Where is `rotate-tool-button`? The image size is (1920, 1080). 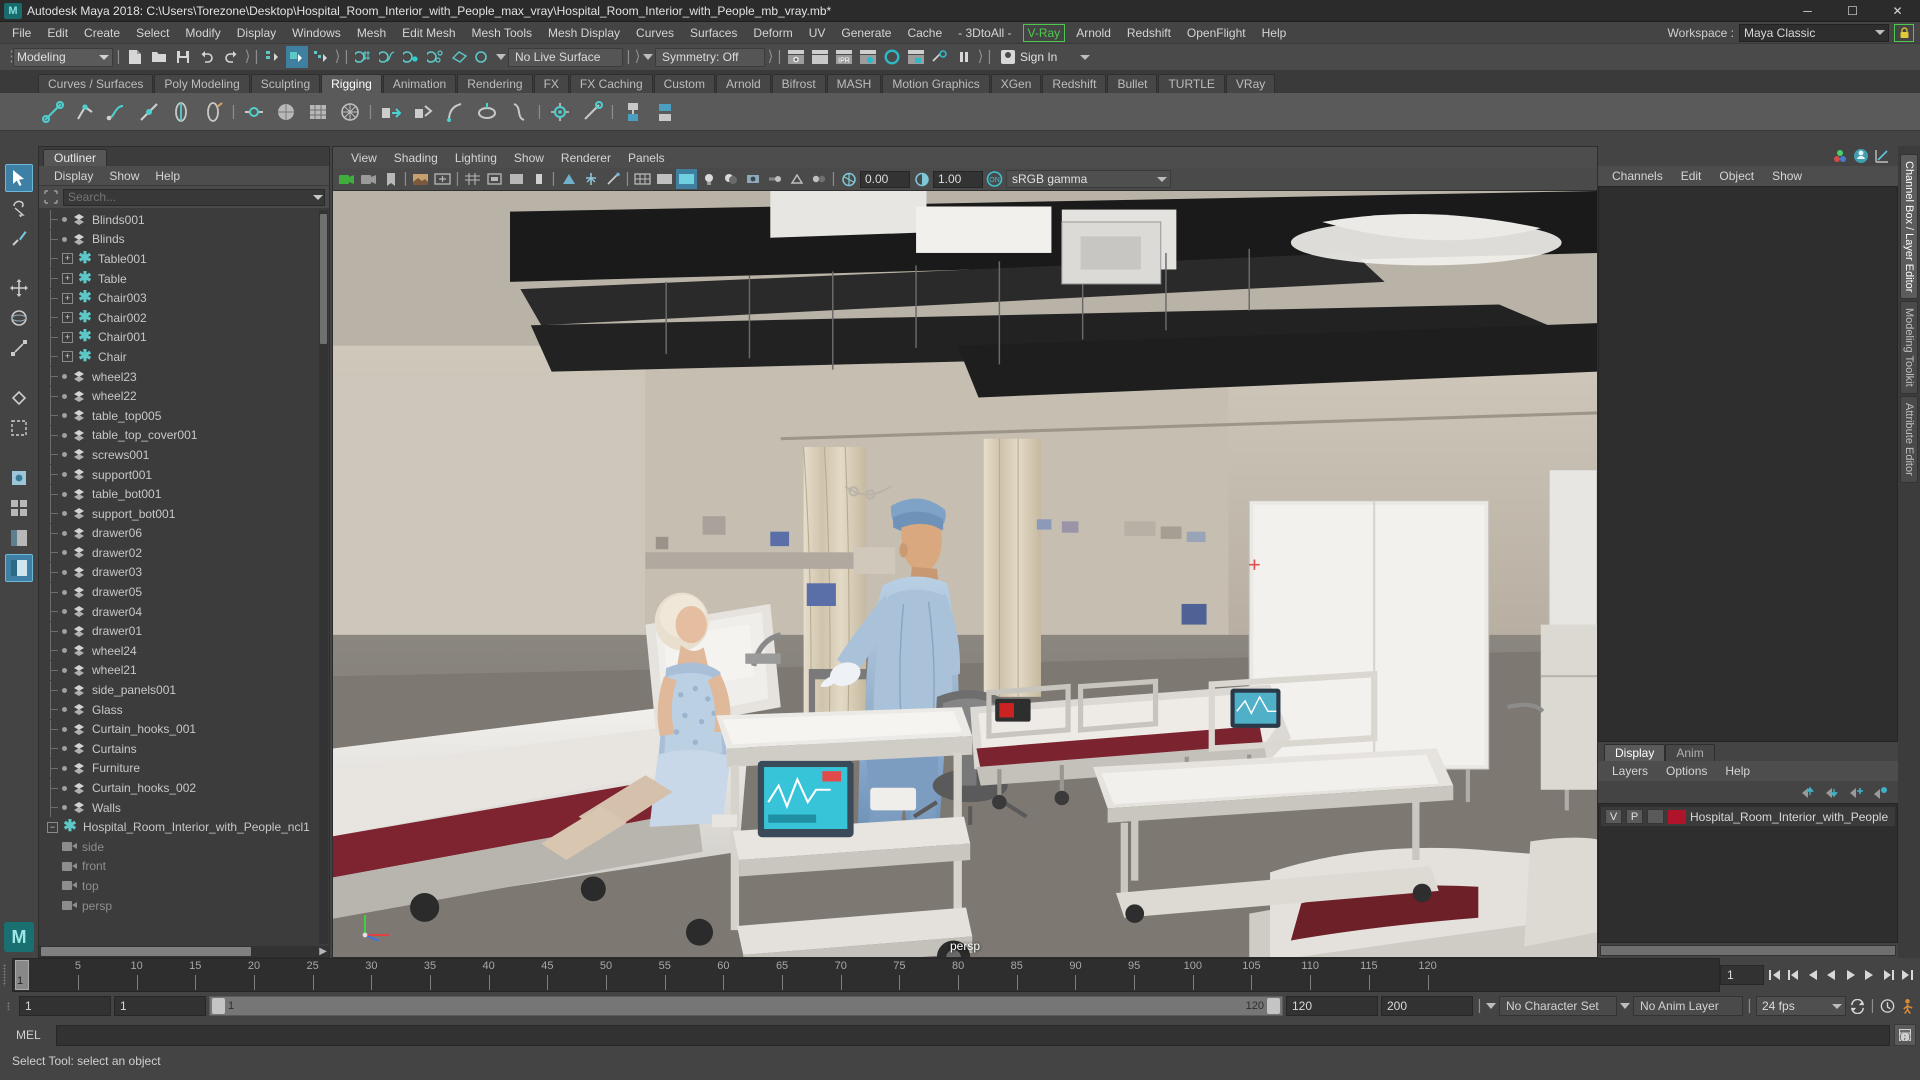 rotate-tool-button is located at coordinates (19, 318).